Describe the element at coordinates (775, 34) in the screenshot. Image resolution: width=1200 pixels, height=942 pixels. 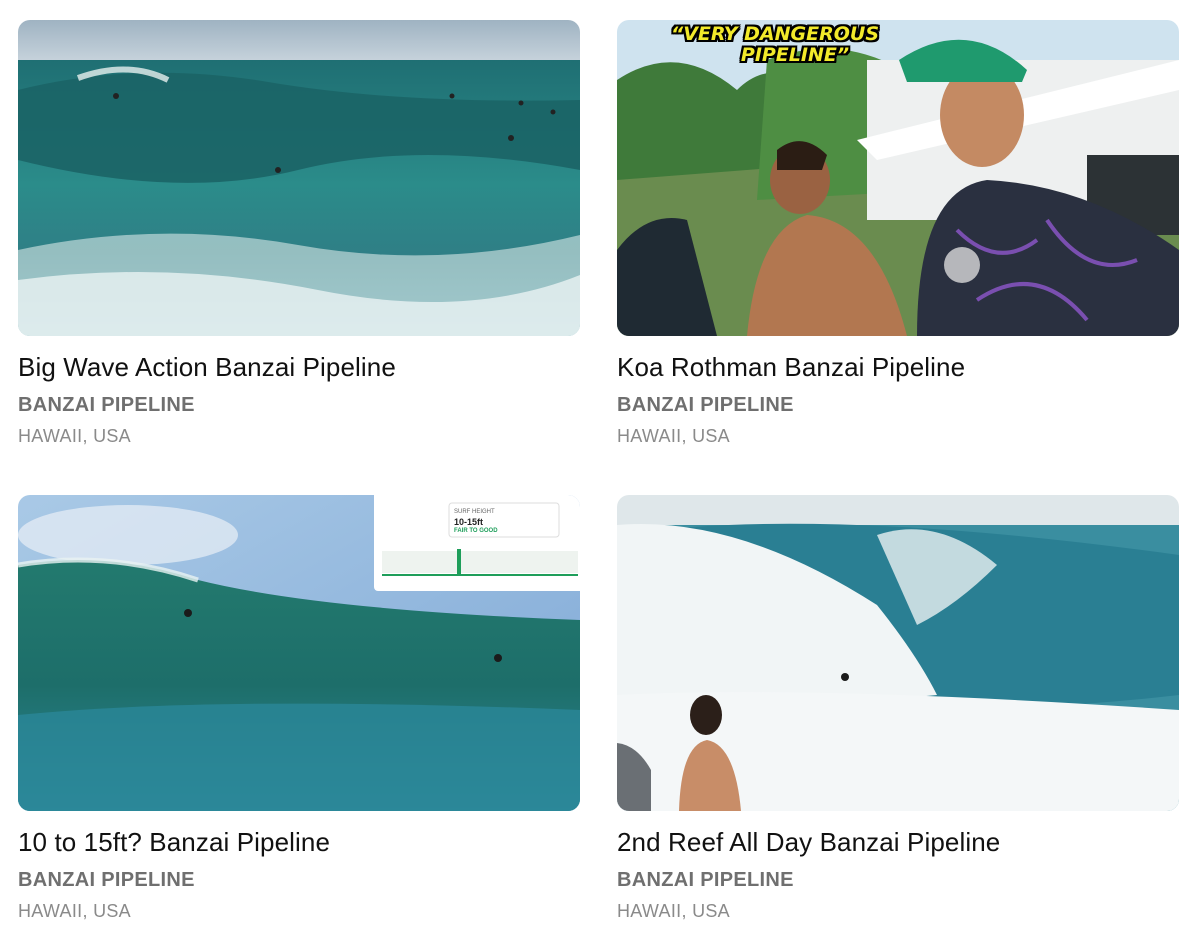
I see `caption-line: “VERY DANGEROUS` at that location.